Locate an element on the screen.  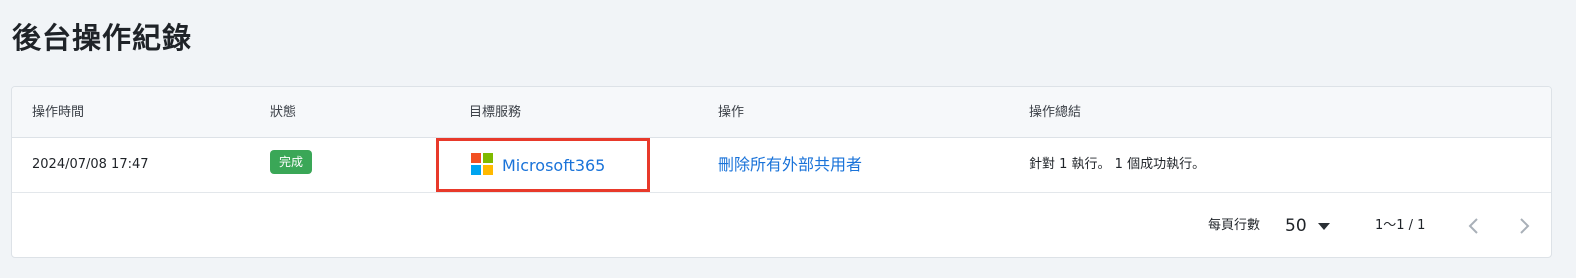
operation-link: 刪除所有外部共用者 is located at coordinates (790, 165).